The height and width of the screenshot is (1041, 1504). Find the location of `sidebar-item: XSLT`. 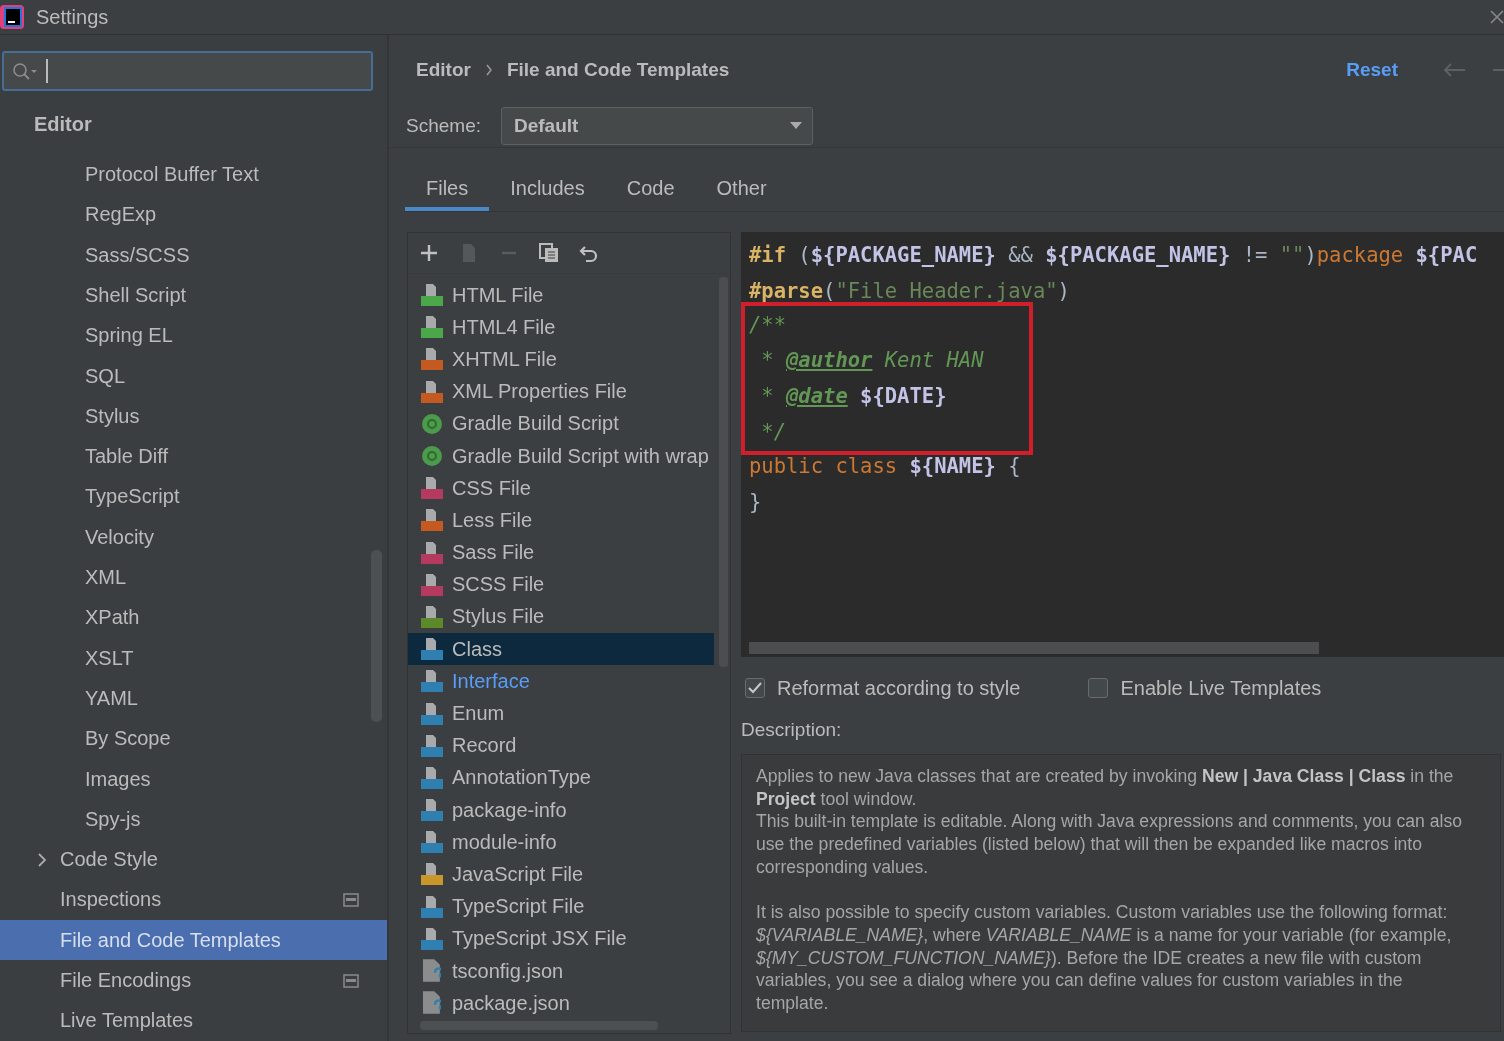

sidebar-item: XSLT is located at coordinates (193, 658).